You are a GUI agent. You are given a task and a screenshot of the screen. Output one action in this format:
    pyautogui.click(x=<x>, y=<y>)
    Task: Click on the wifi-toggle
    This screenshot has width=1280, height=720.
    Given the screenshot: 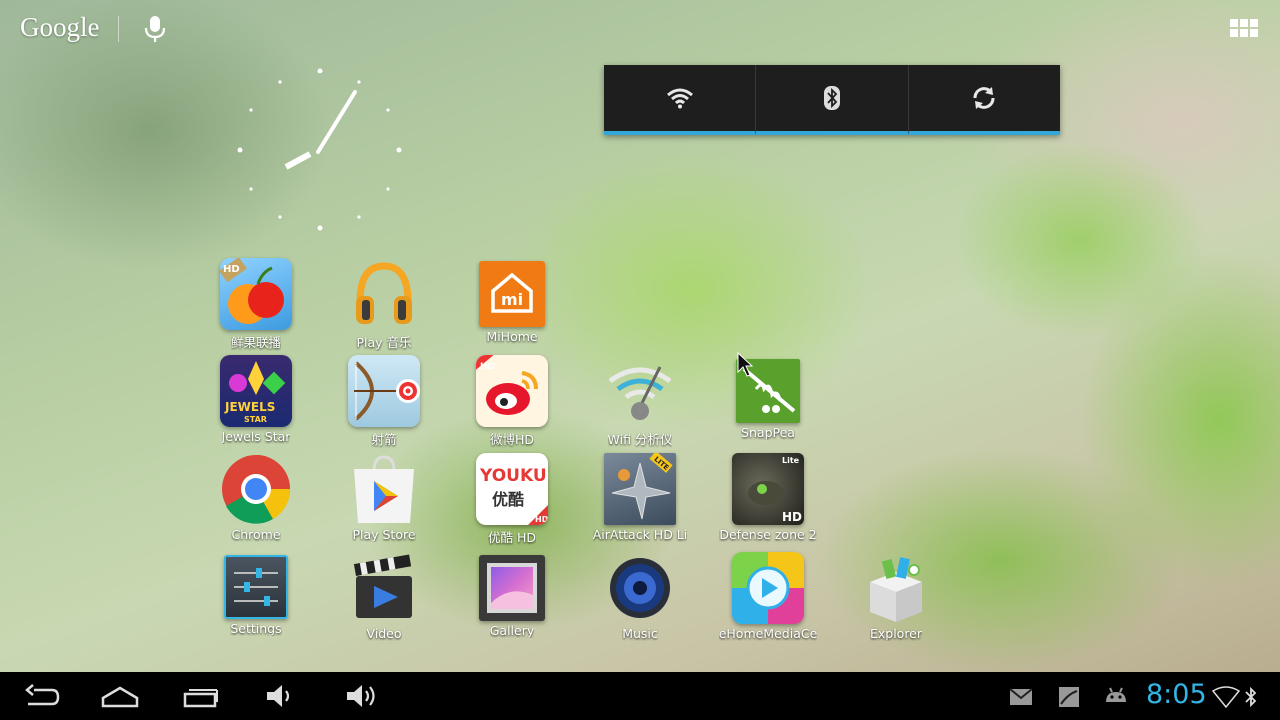 What is the action you would take?
    pyautogui.click(x=680, y=100)
    